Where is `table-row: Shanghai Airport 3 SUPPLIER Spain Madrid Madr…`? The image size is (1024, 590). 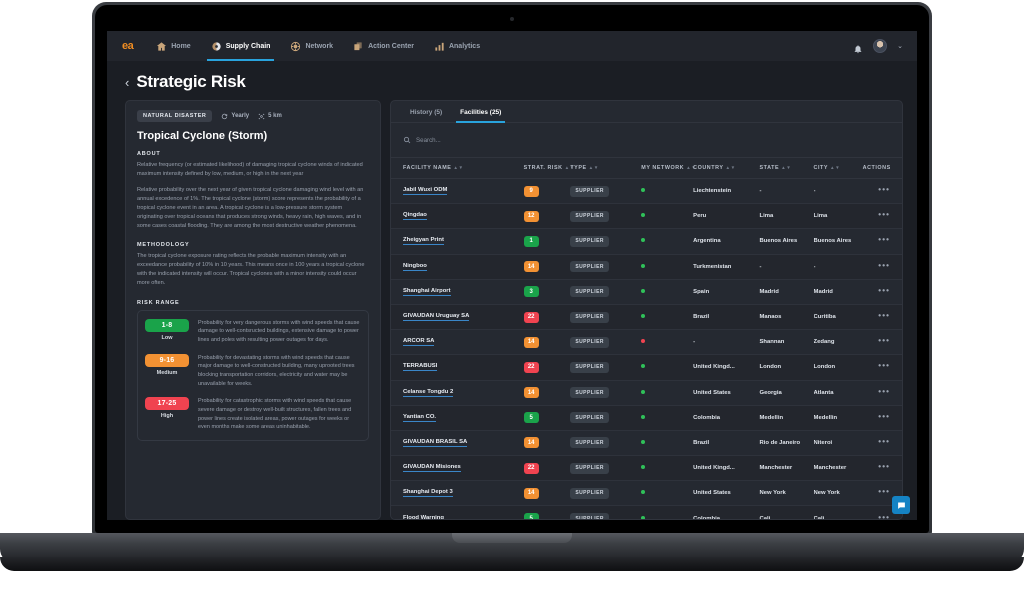
table-row: Shanghai Airport 3 SUPPLIER Spain Madrid Madr… is located at coordinates (646, 292).